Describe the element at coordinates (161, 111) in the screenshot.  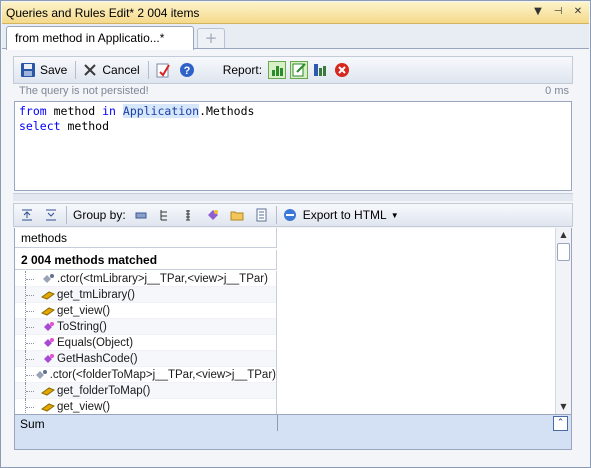
I see `type-application: Application` at that location.